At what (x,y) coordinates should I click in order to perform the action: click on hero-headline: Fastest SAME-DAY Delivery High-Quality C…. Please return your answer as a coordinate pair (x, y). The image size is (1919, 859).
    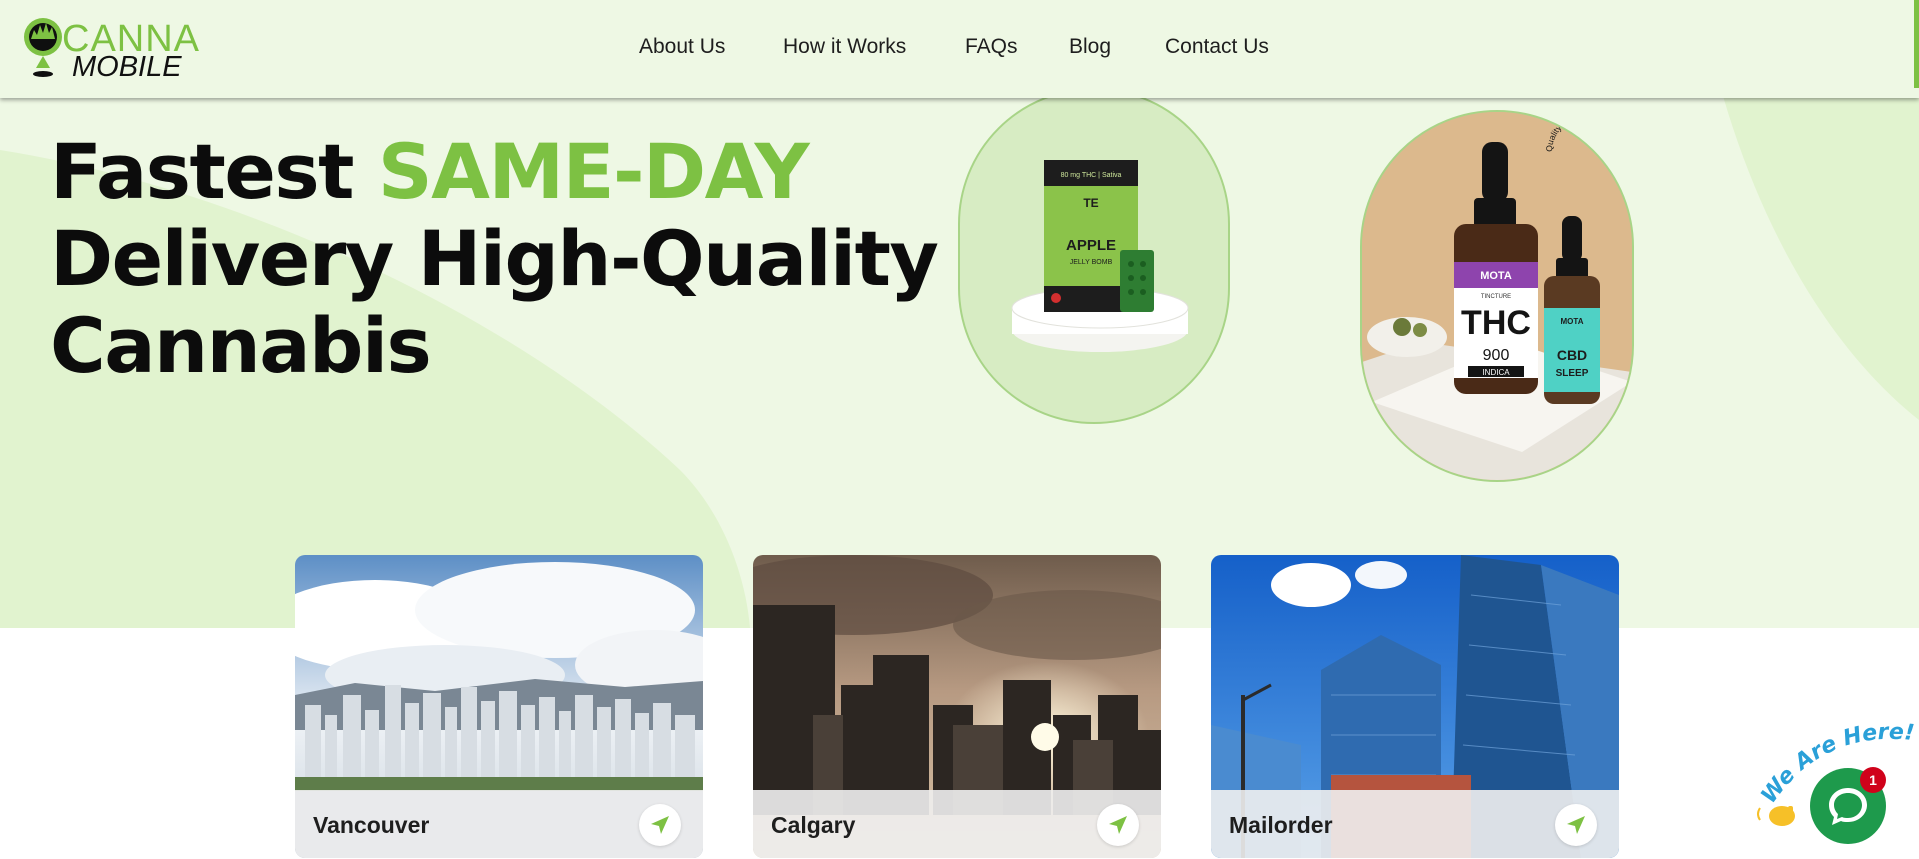
    Looking at the image, I should click on (494, 258).